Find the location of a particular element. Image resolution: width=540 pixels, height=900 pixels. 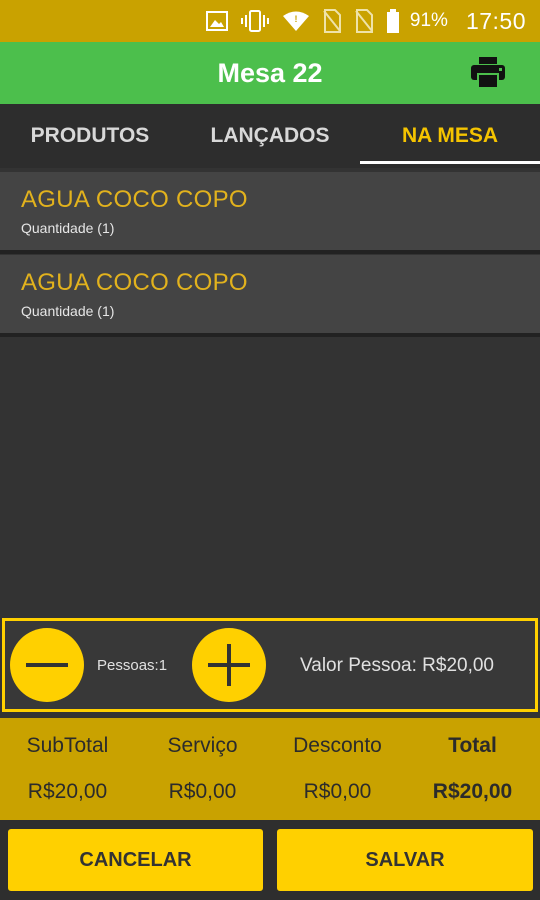

people-panel: Pessoas:1 Valor Pessoa: R$20,00 is located at coordinates (270, 665).